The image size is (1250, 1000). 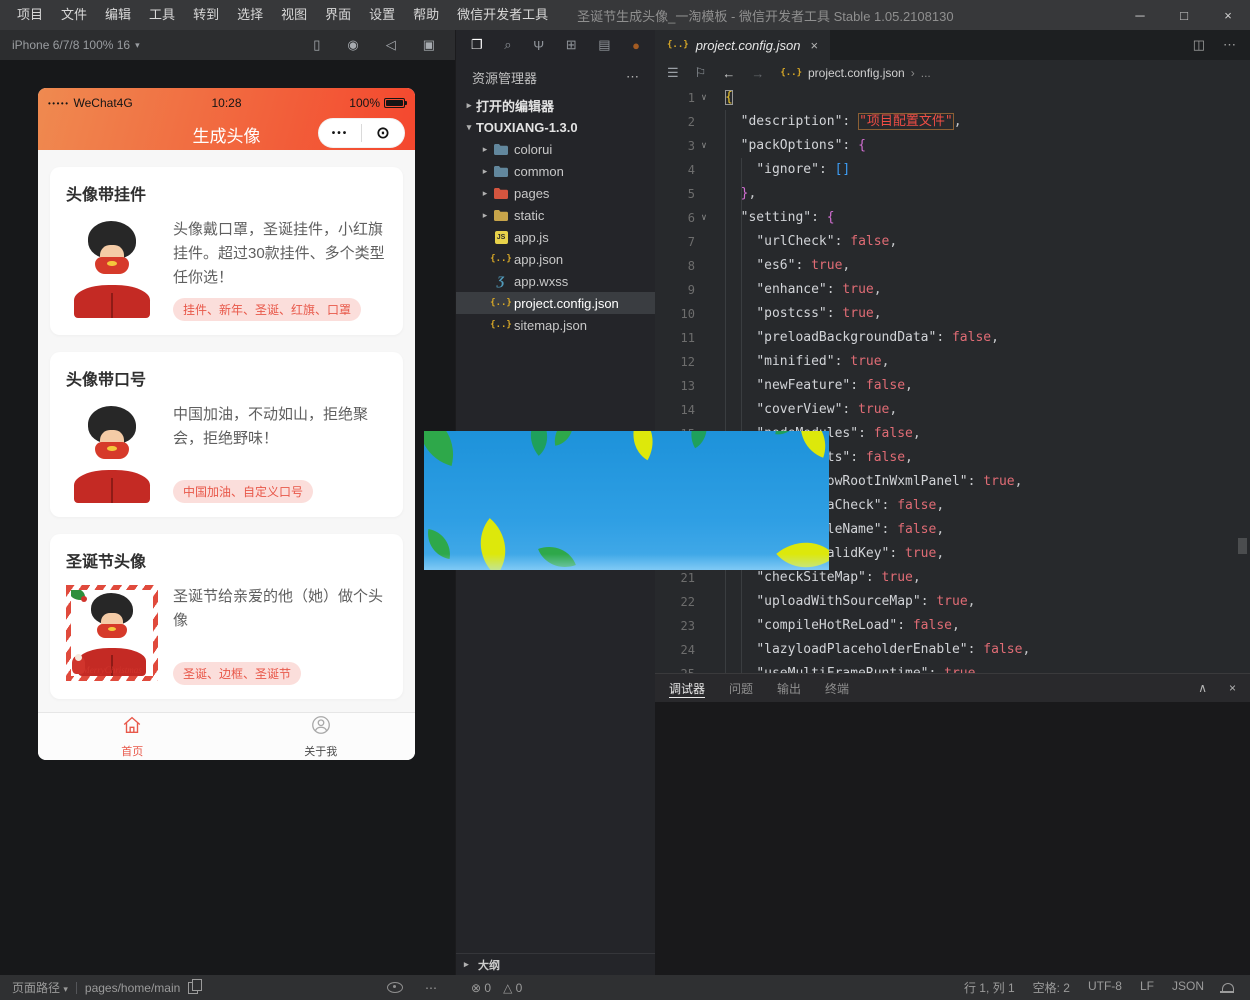 What do you see at coordinates (791, 73) in the screenshot?
I see `json-file-icon: {..}` at bounding box center [791, 73].